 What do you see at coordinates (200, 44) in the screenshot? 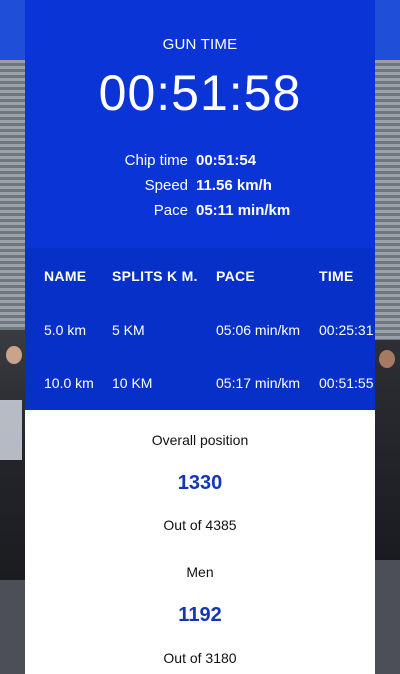
I see `gun-time-label: GUN TIME` at bounding box center [200, 44].